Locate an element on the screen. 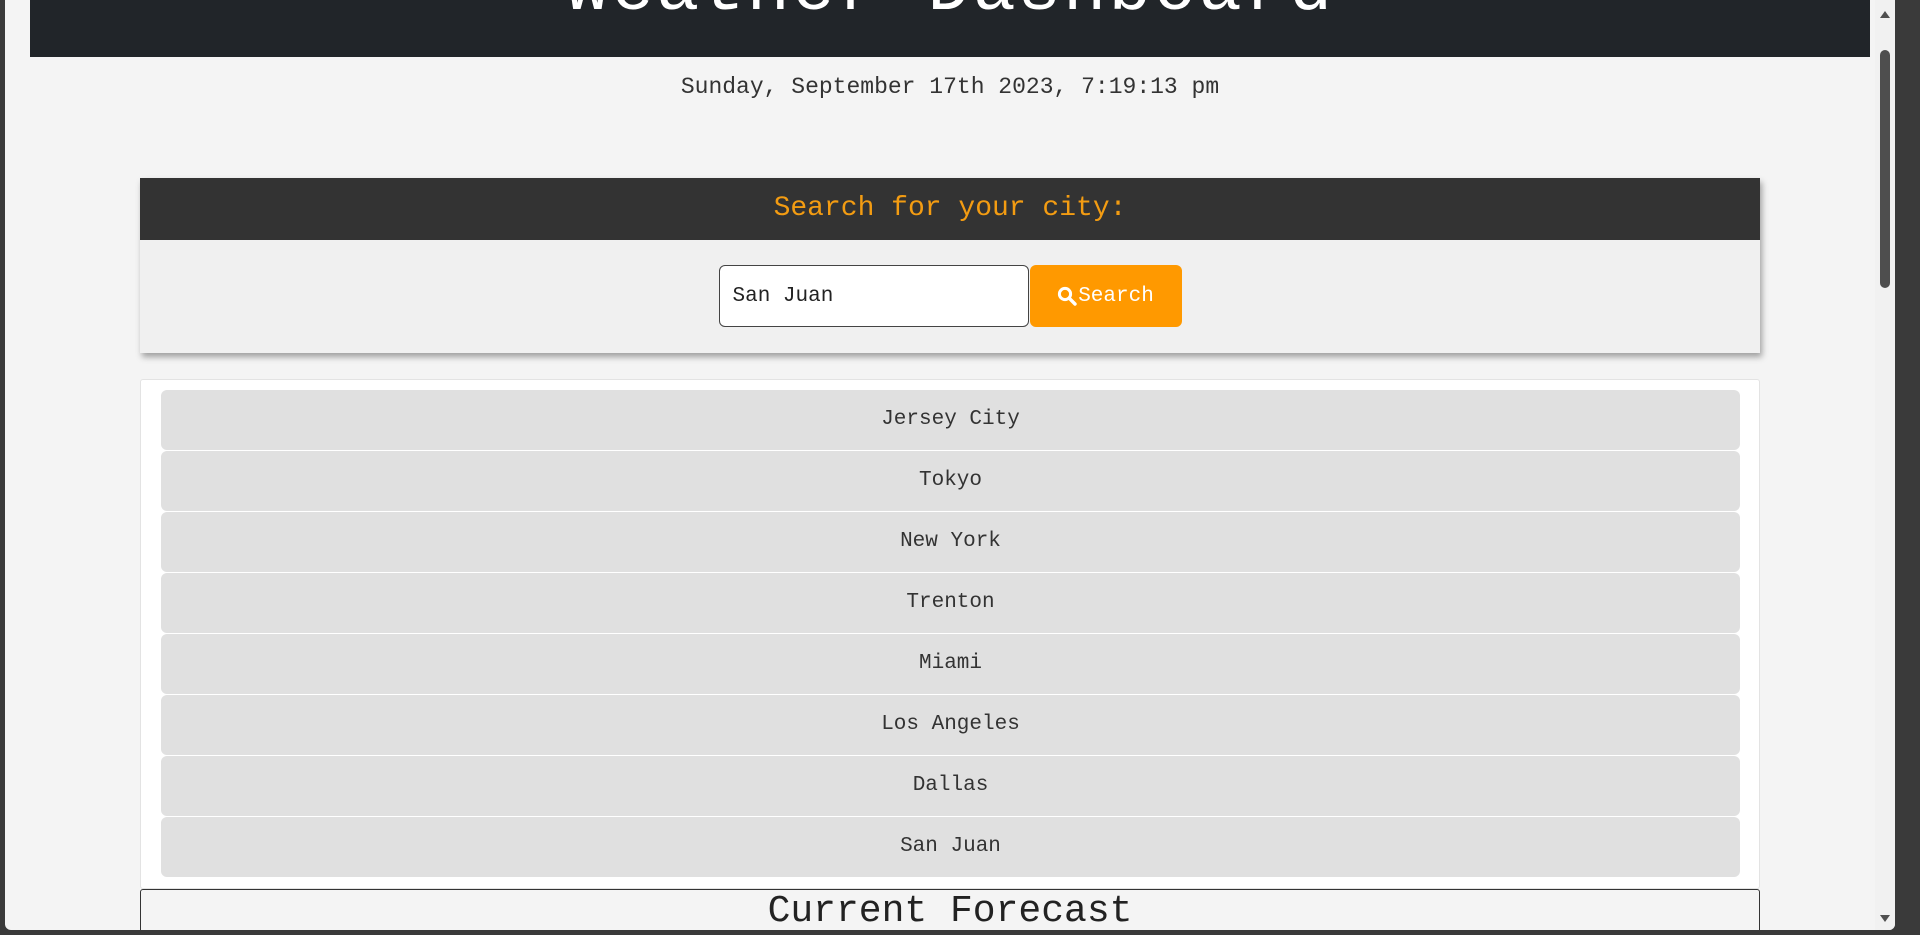 The image size is (1920, 935). page-header: Weather Dashboard is located at coordinates (950, 28).